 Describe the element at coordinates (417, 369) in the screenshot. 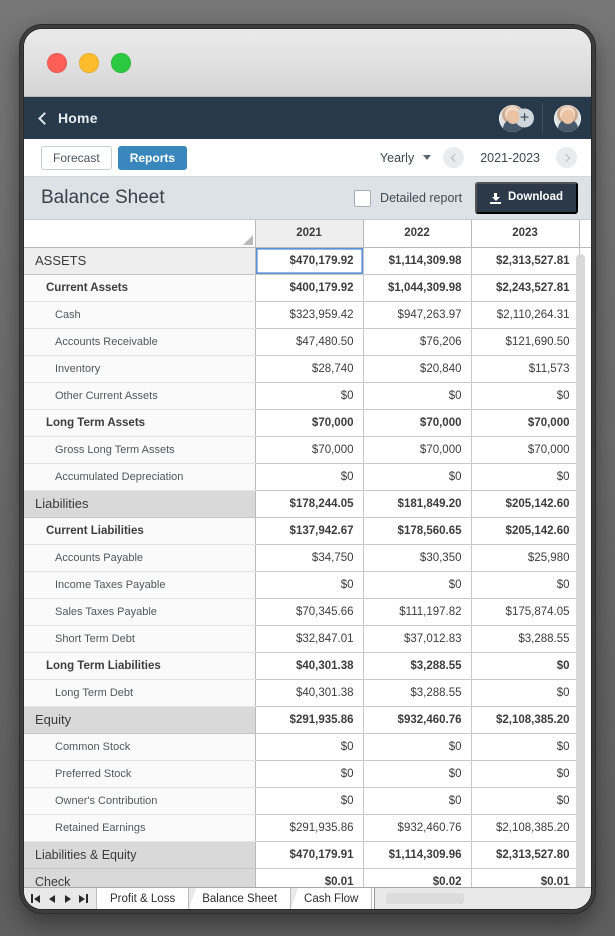

I see `cell-2022: $20,840` at that location.